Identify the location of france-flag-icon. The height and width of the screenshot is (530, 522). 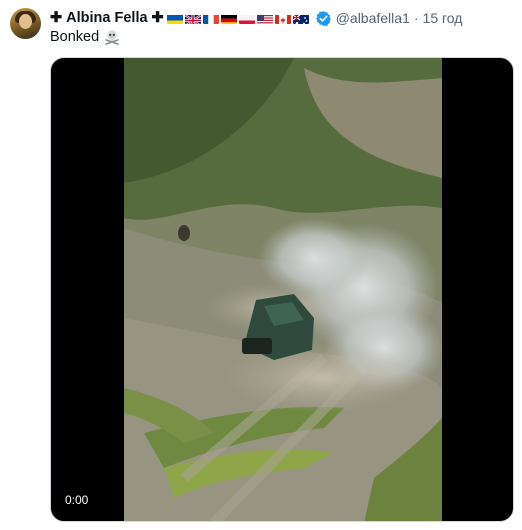
(210, 18).